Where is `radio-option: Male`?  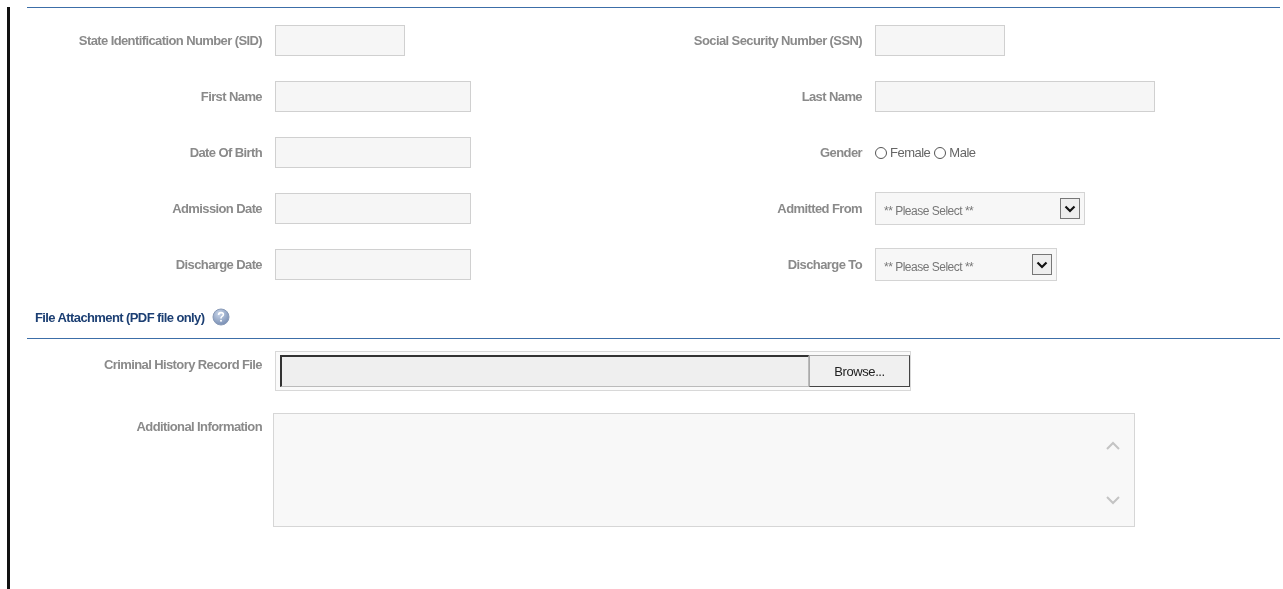
radio-option: Male is located at coordinates (955, 152).